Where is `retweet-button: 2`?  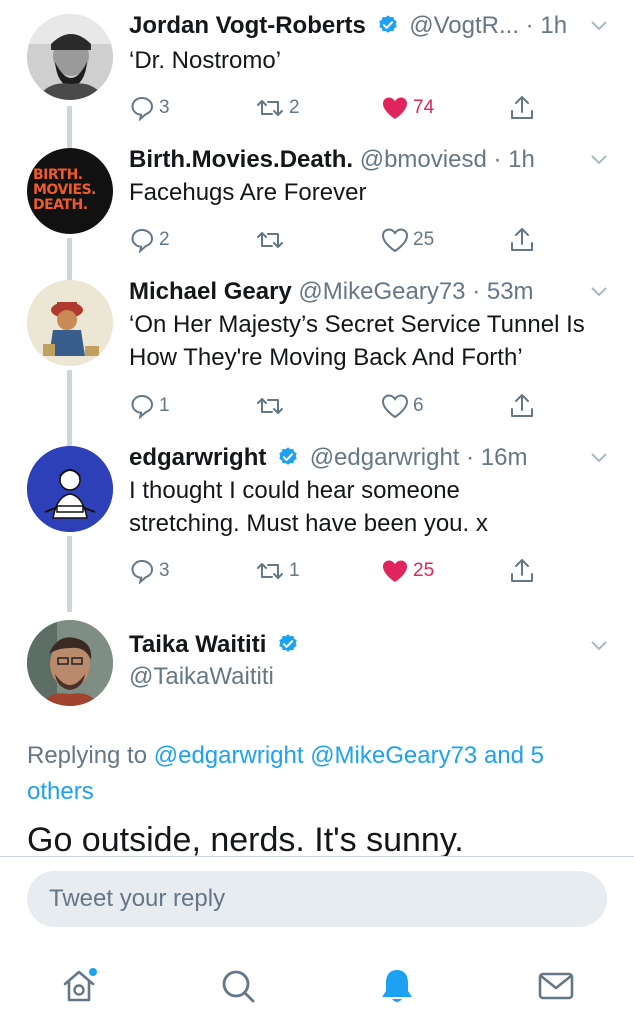 retweet-button: 2 is located at coordinates (277, 108).